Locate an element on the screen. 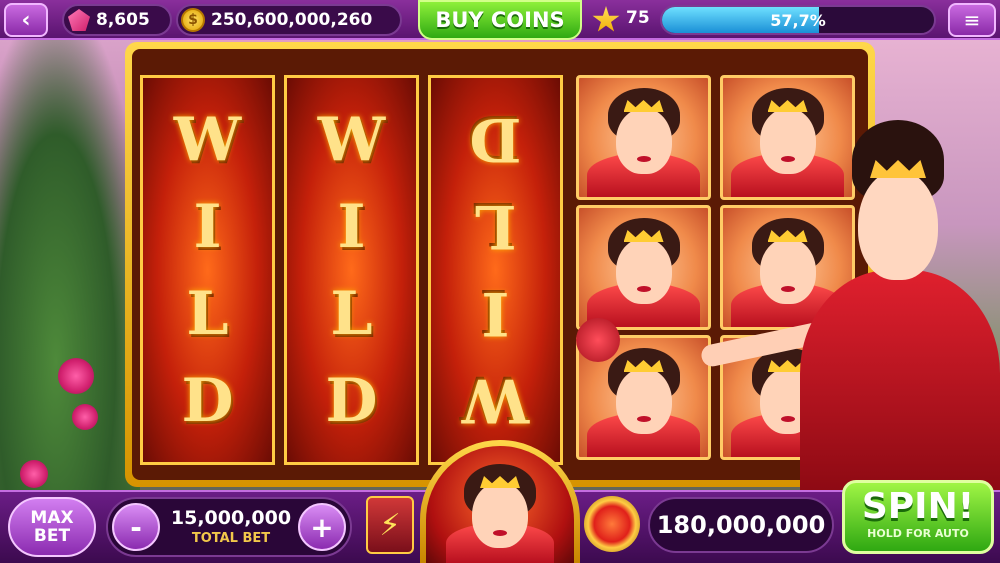 Image resolution: width=1000 pixels, height=563 pixels. back-button: ‹ is located at coordinates (26, 20).